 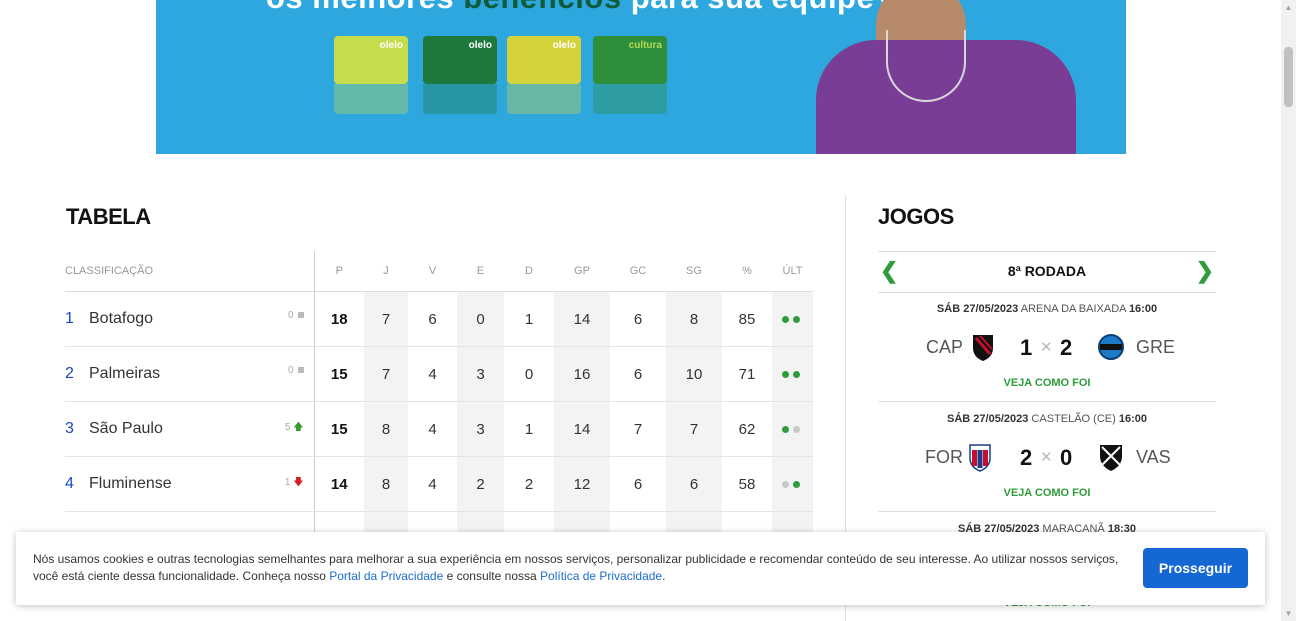 What do you see at coordinates (1026, 347) in the screenshot?
I see `home-score: 1` at bounding box center [1026, 347].